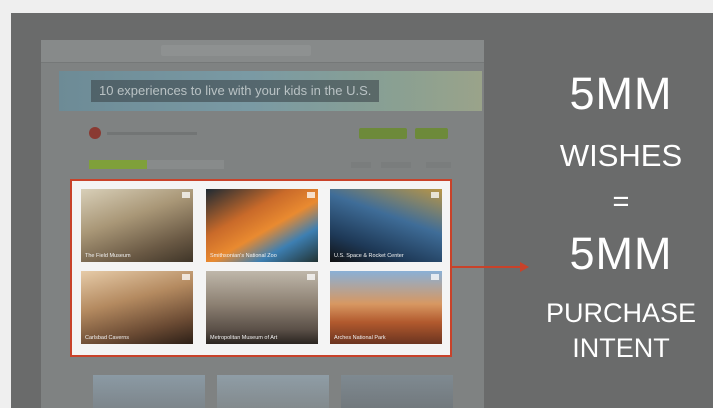  What do you see at coordinates (487, 267) in the screenshot?
I see `arrow-connector` at bounding box center [487, 267].